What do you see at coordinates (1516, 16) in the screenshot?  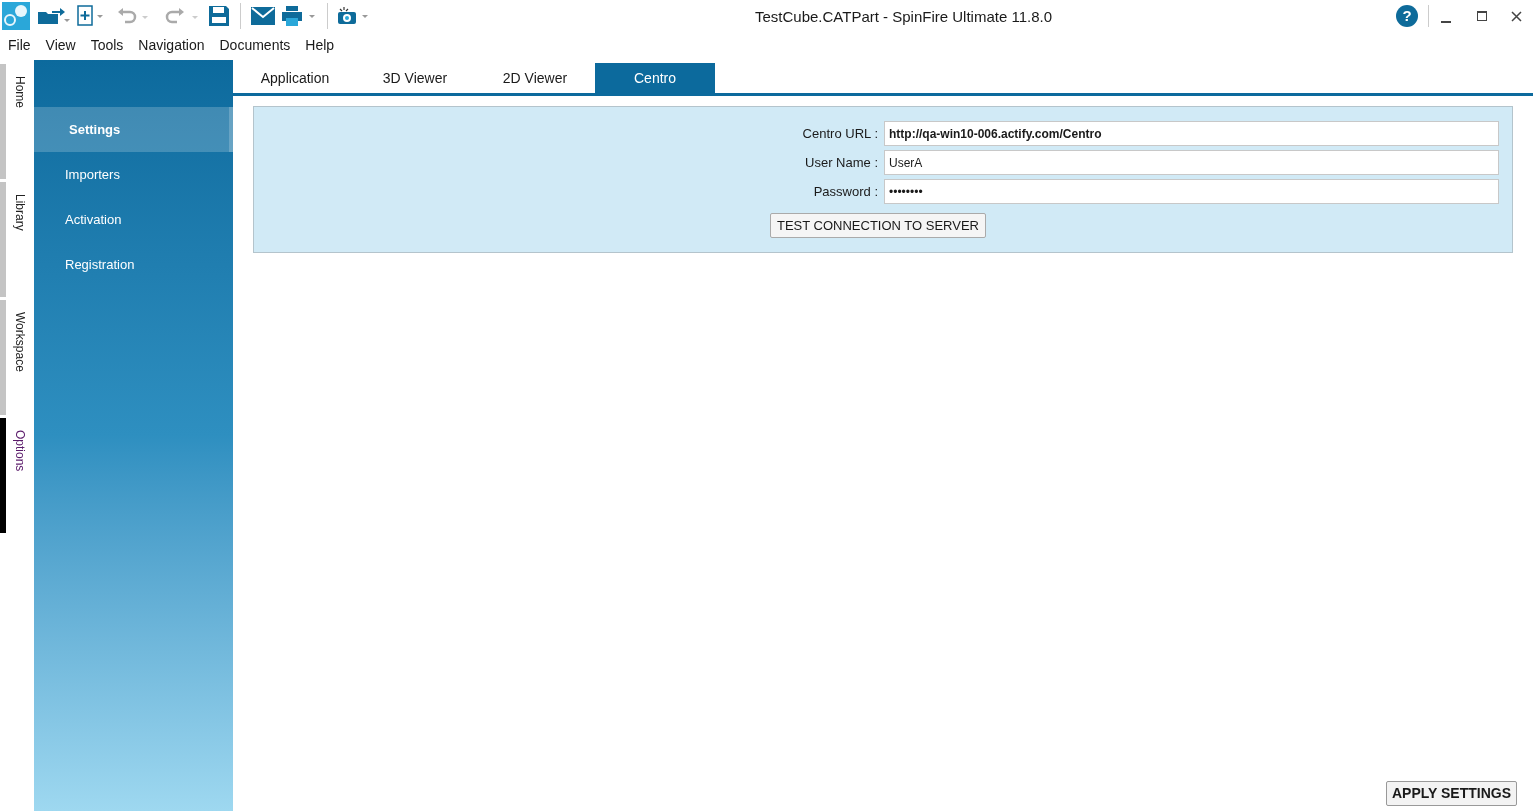 I see `close-icon` at bounding box center [1516, 16].